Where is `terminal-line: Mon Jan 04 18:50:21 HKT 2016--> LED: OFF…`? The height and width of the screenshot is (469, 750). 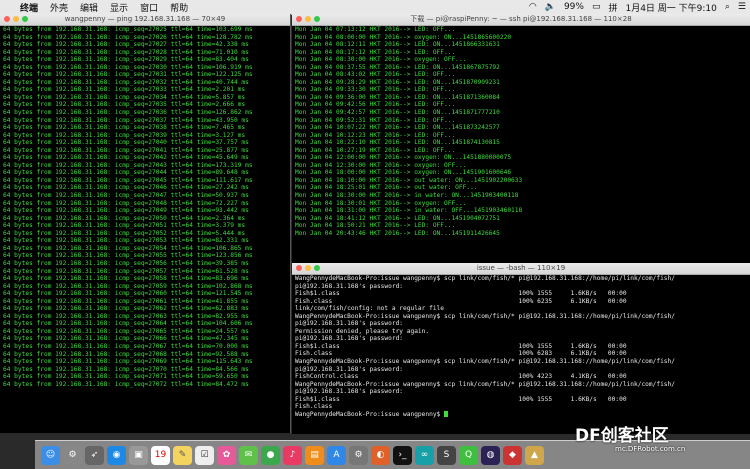 terminal-line: Mon Jan 04 18:50:21 HKT 2016--> LED: OFF… is located at coordinates (375, 226).